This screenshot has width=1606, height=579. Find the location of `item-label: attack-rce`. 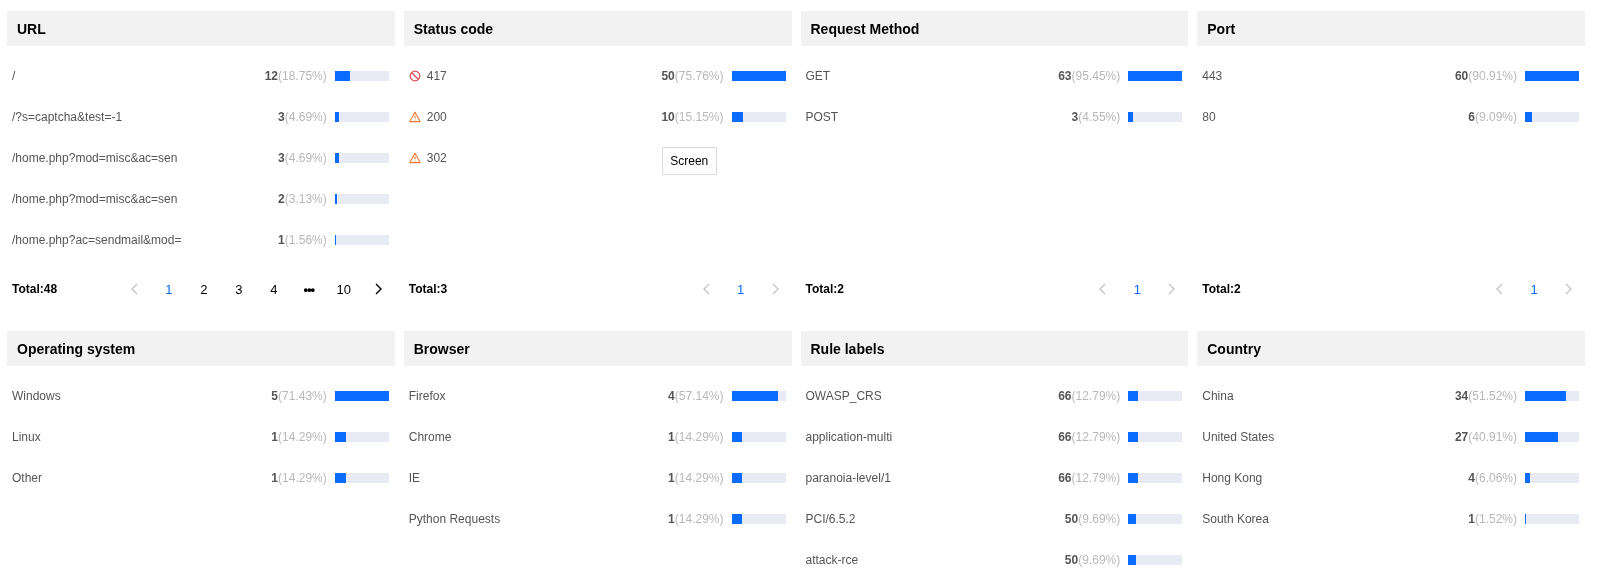

item-label: attack-rce is located at coordinates (832, 559).